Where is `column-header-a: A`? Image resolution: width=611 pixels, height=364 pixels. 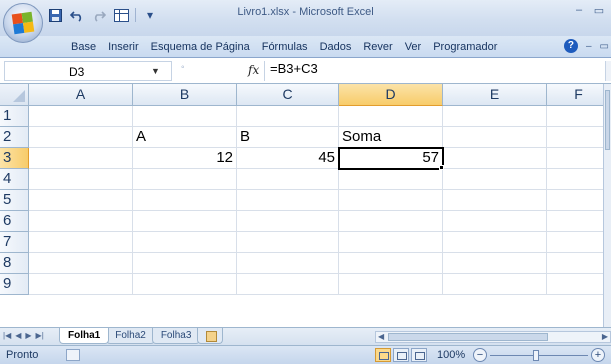
column-header-a: A is located at coordinates (81, 95).